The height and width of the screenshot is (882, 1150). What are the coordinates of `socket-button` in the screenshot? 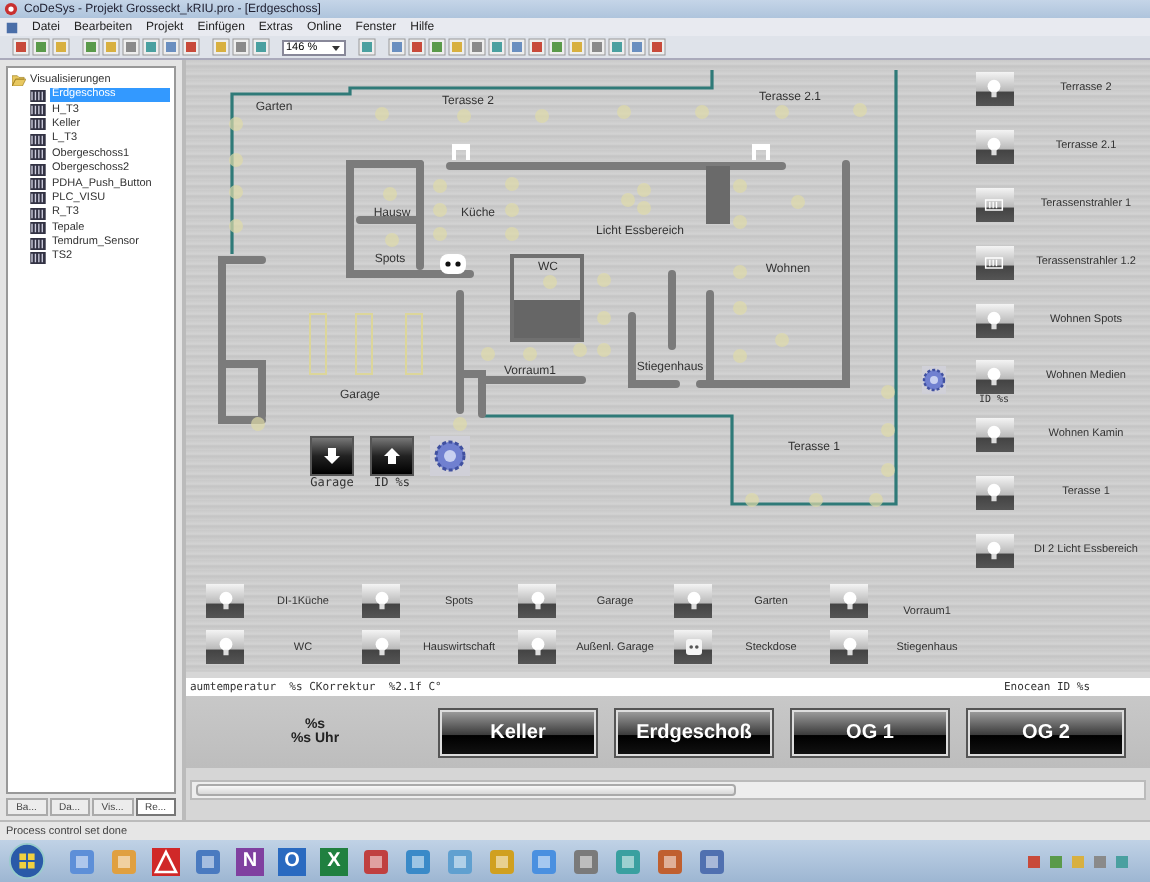 It's located at (693, 647).